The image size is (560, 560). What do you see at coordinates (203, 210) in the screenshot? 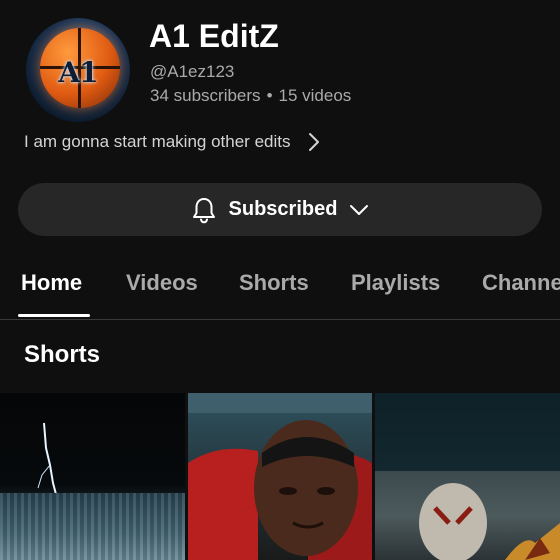
I see `bell-icon` at bounding box center [203, 210].